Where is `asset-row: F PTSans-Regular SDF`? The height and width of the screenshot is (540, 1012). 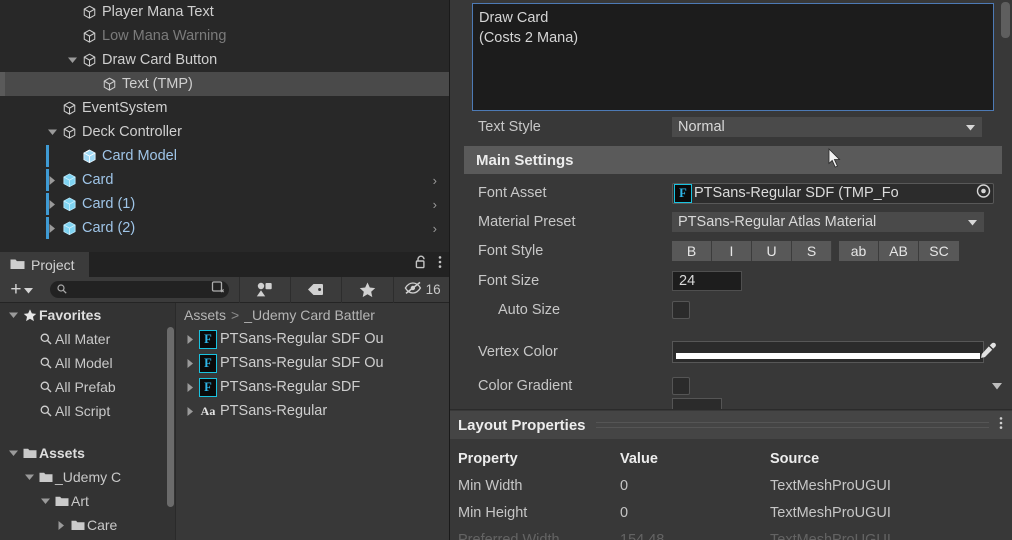
asset-row: F PTSans-Regular SDF is located at coordinates (313, 387).